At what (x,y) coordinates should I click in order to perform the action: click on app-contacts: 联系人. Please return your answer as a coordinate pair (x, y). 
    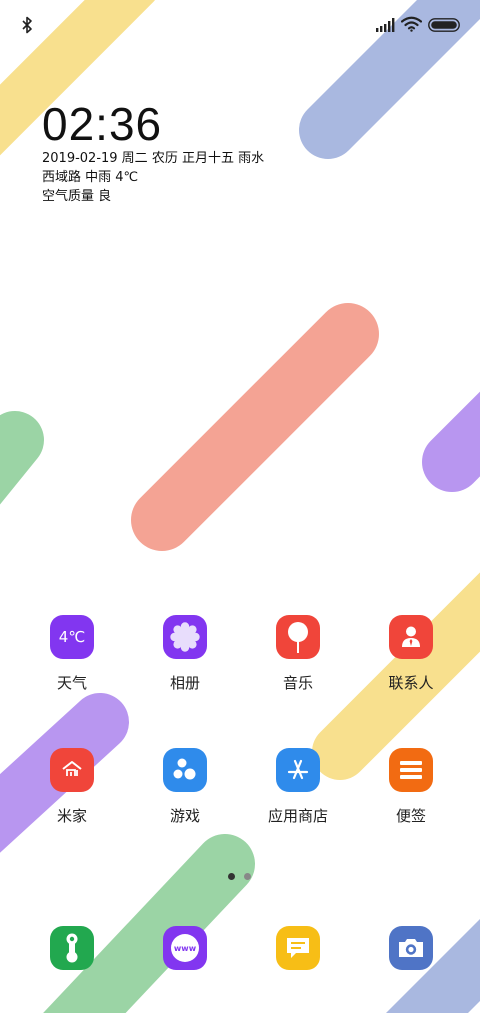
    Looking at the image, I should click on (411, 653).